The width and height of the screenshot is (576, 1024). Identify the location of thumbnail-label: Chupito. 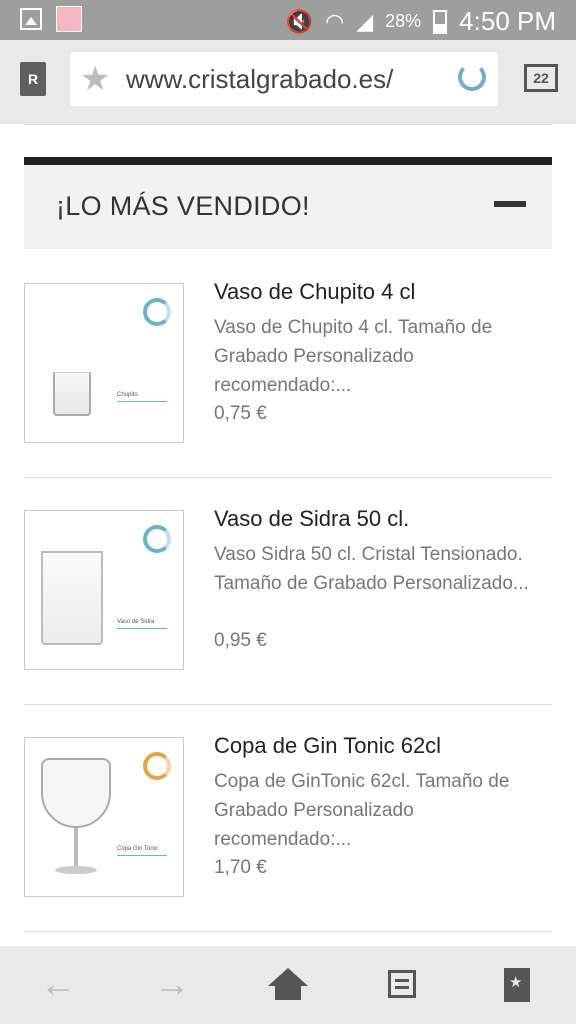
(127, 395).